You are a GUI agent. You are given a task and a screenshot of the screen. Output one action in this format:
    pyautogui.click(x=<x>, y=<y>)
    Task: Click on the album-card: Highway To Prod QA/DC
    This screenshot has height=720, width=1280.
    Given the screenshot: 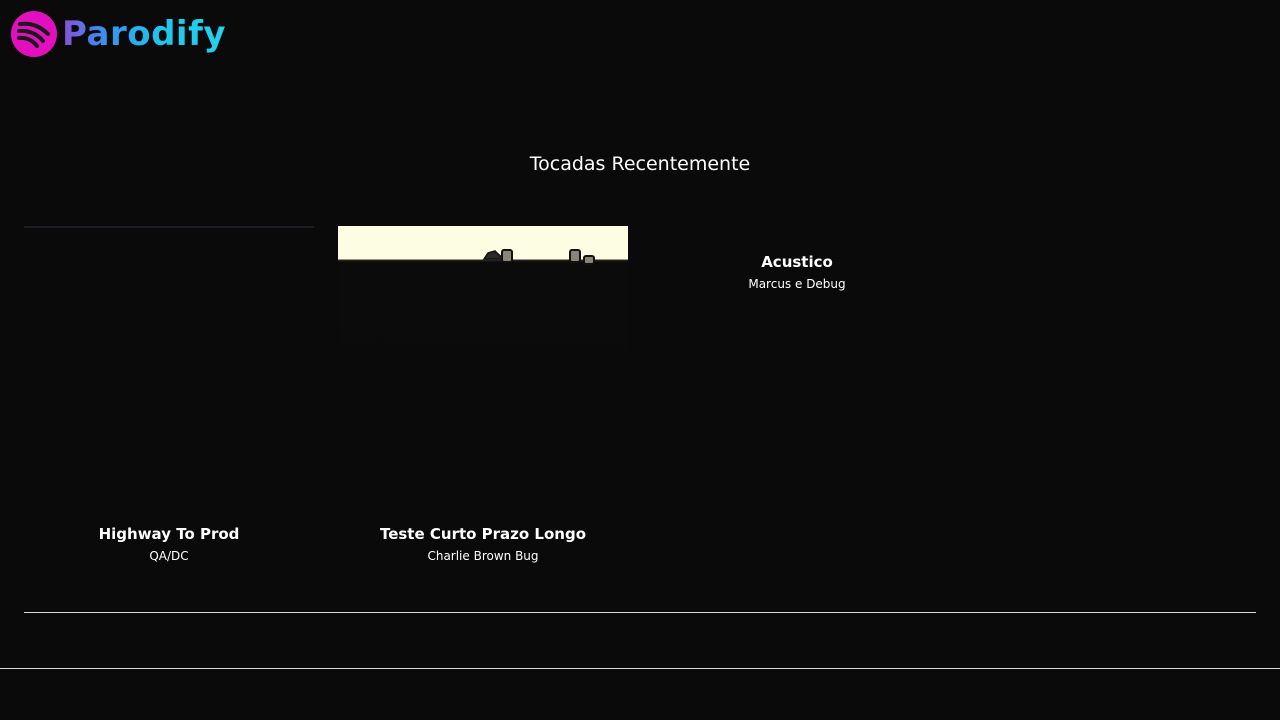 What is the action you would take?
    pyautogui.click(x=169, y=398)
    